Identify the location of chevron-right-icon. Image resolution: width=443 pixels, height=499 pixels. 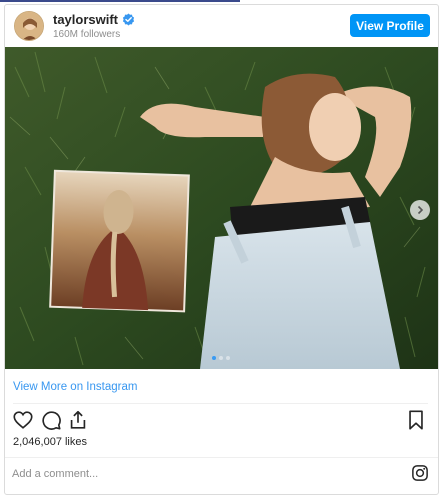
(420, 210).